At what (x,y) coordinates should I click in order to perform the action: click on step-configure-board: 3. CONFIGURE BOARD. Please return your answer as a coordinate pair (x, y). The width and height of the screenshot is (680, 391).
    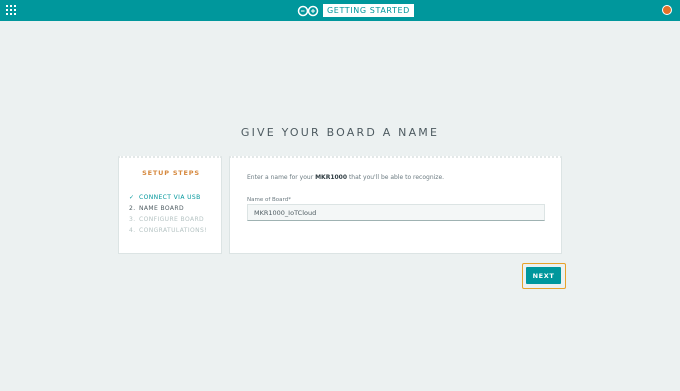
    Looking at the image, I should click on (175, 219).